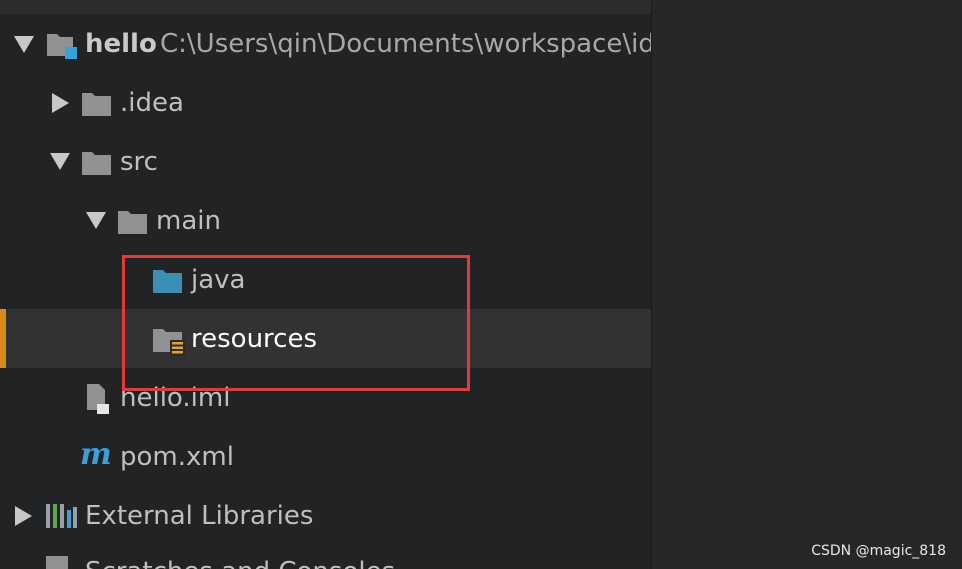 This screenshot has width=962, height=569. Describe the element at coordinates (61, 516) in the screenshot. I see `libraries-icon` at that location.